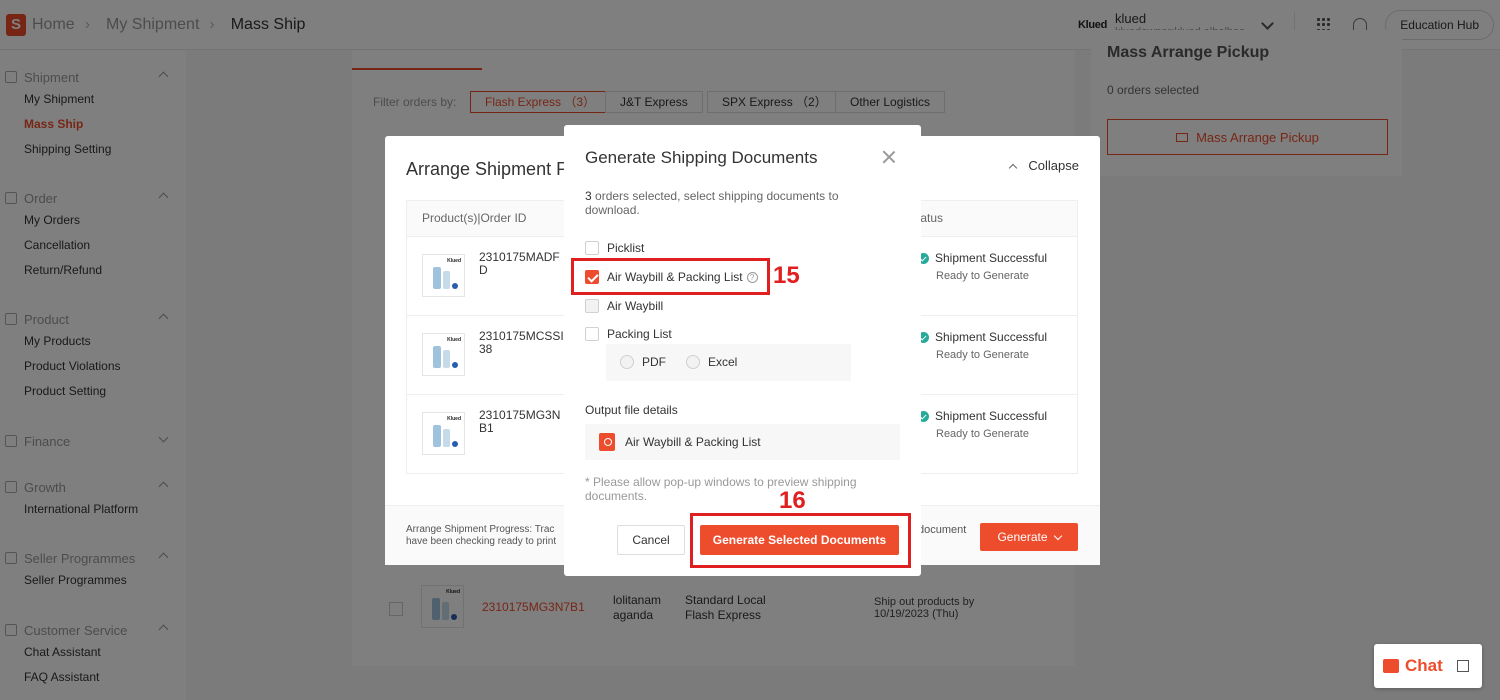 The image size is (1500, 700). What do you see at coordinates (651, 540) in the screenshot?
I see `cancel-button: Cancel` at bounding box center [651, 540].